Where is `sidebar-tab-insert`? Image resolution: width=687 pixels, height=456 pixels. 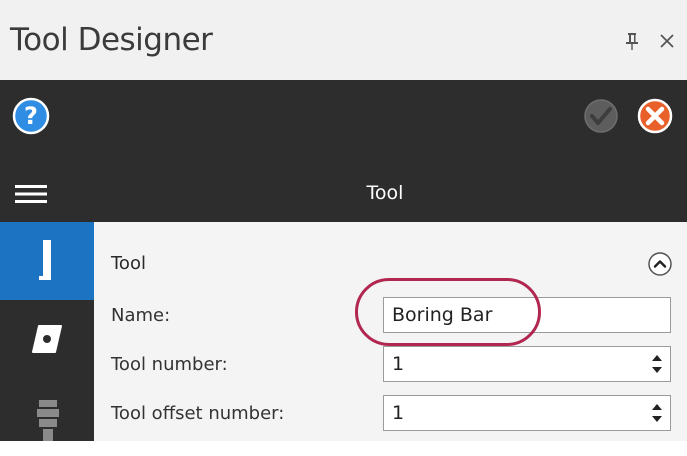
sidebar-tab-insert is located at coordinates (47, 339).